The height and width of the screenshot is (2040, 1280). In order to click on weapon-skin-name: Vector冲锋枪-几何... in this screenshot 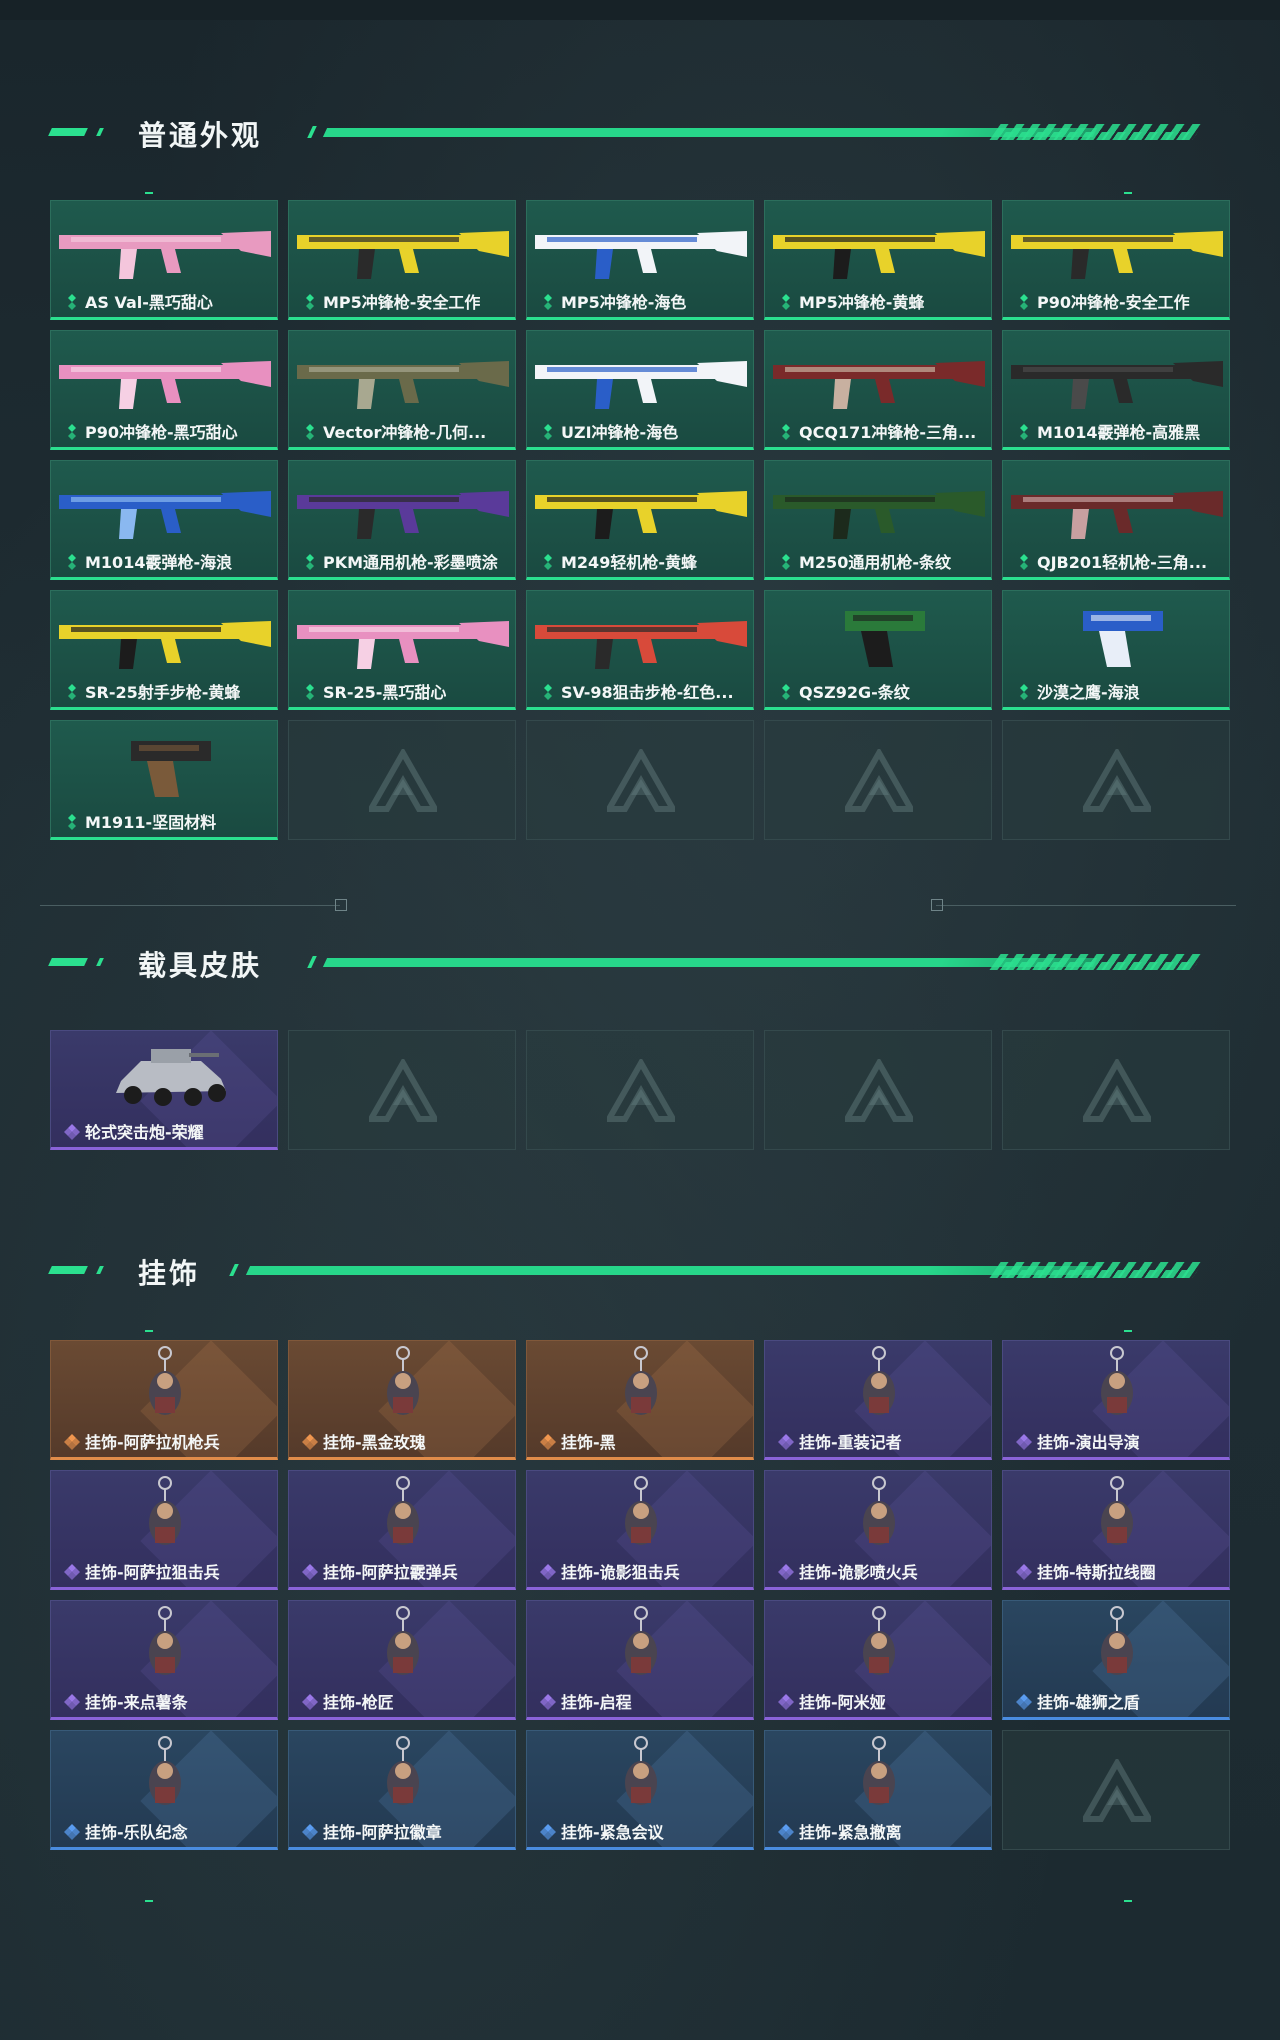, I will do `click(405, 432)`.